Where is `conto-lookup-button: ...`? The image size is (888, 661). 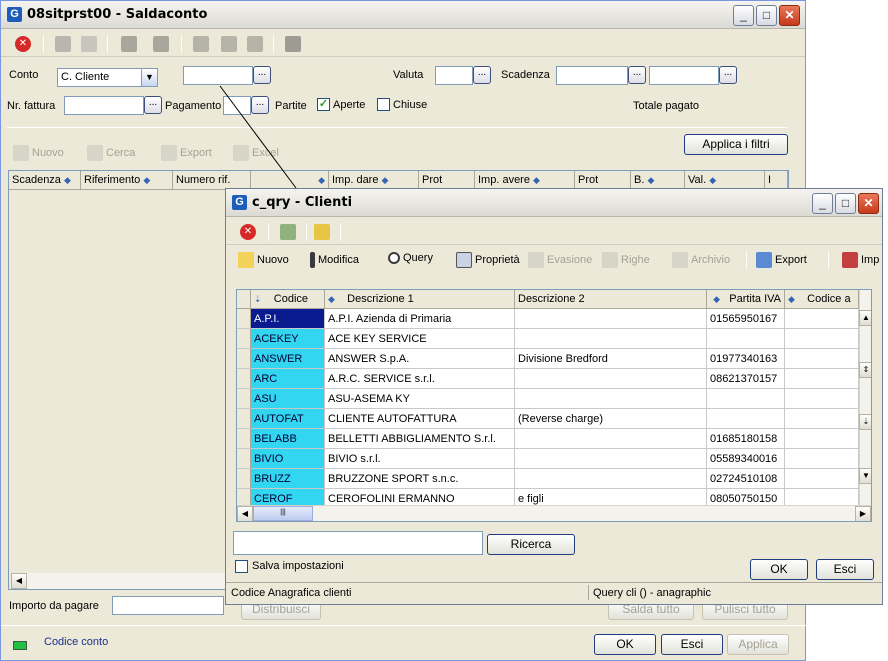
conto-lookup-button: ... is located at coordinates (262, 75).